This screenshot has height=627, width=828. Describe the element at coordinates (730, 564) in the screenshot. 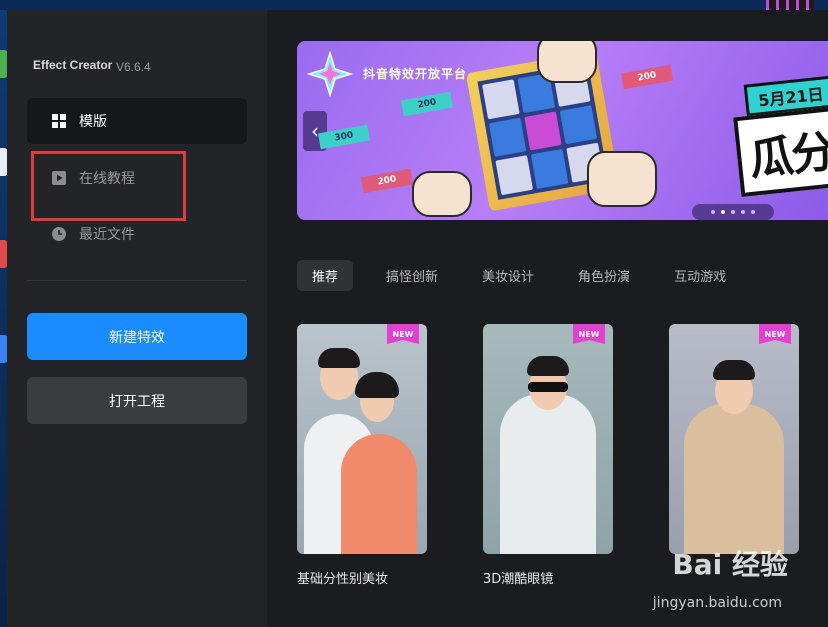

I see `watermark-logo: Bai 经验` at that location.